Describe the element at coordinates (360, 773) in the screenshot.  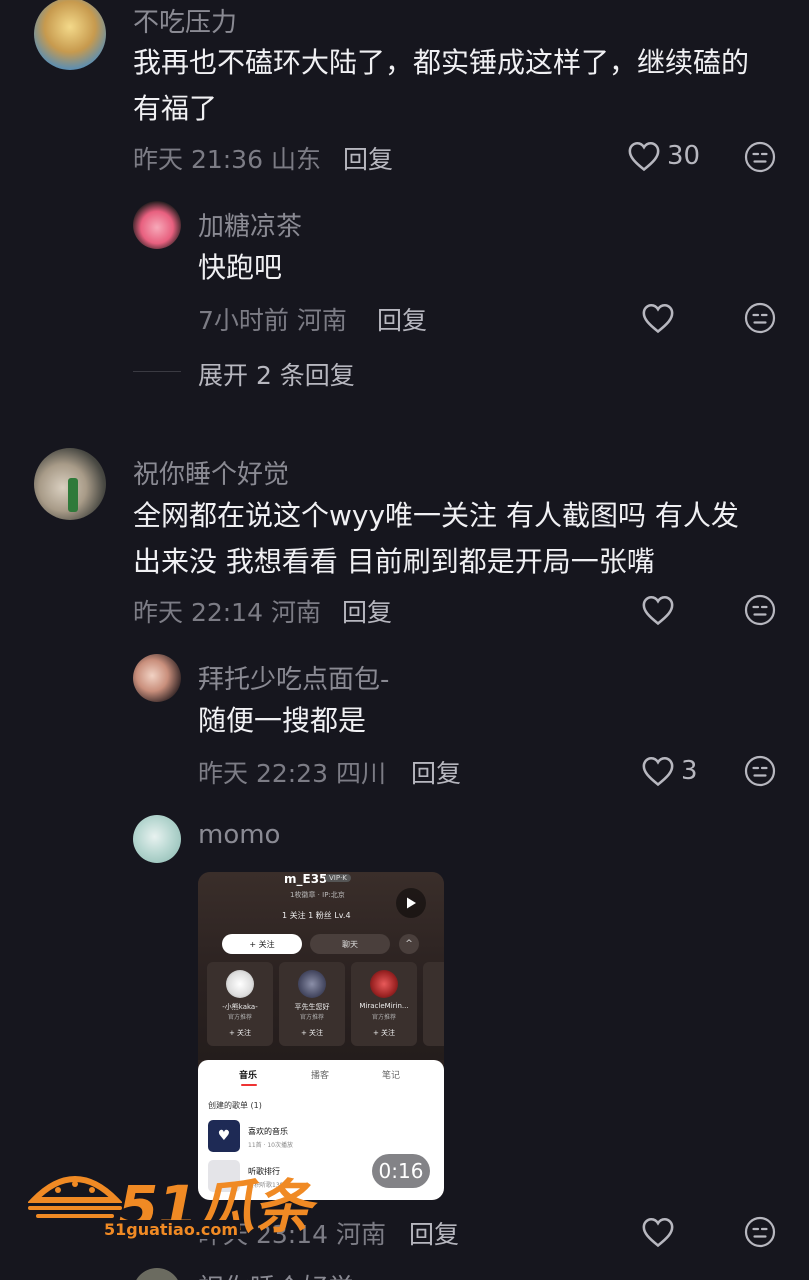
I see `reply-location: 四川` at that location.